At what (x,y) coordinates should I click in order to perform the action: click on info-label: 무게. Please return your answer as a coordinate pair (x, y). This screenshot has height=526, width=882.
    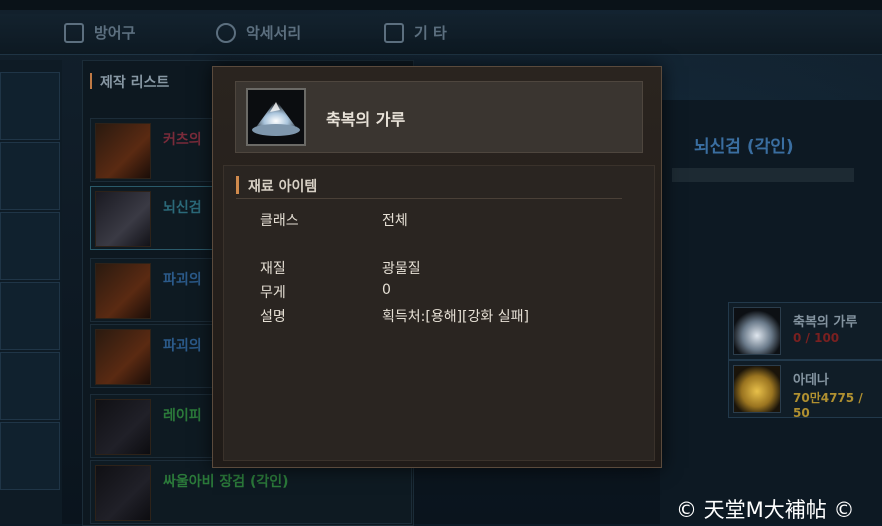
    Looking at the image, I should click on (273, 293).